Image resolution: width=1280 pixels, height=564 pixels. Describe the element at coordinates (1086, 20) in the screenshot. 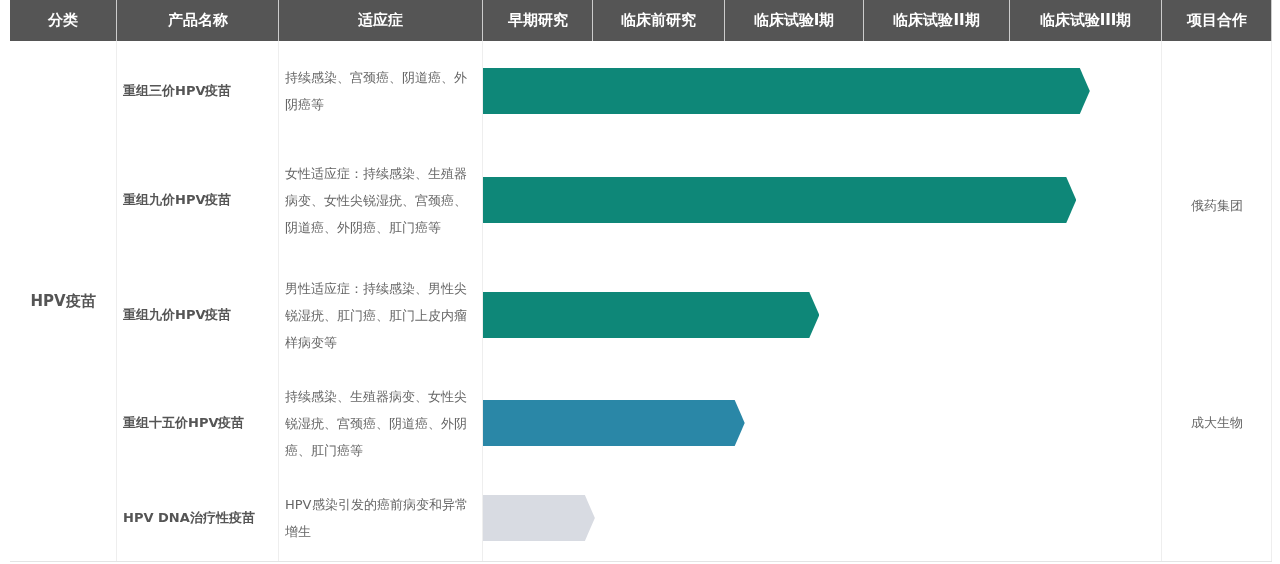

I see `column-header: 临床试验III期` at that location.